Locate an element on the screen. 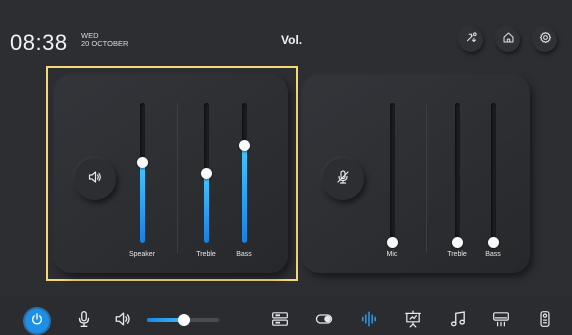 The height and width of the screenshot is (335, 572). home-button is located at coordinates (508, 40).